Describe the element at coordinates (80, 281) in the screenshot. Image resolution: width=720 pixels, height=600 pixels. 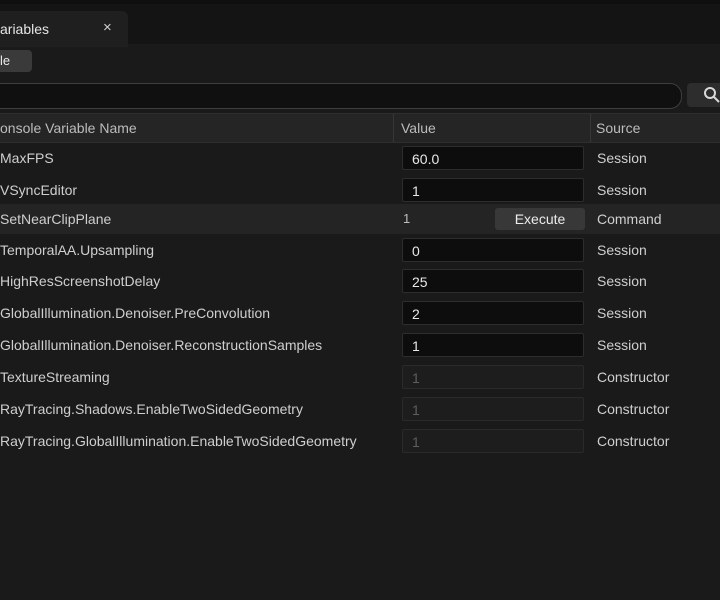
I see `variable-name: HighResScreenshotDelay` at that location.